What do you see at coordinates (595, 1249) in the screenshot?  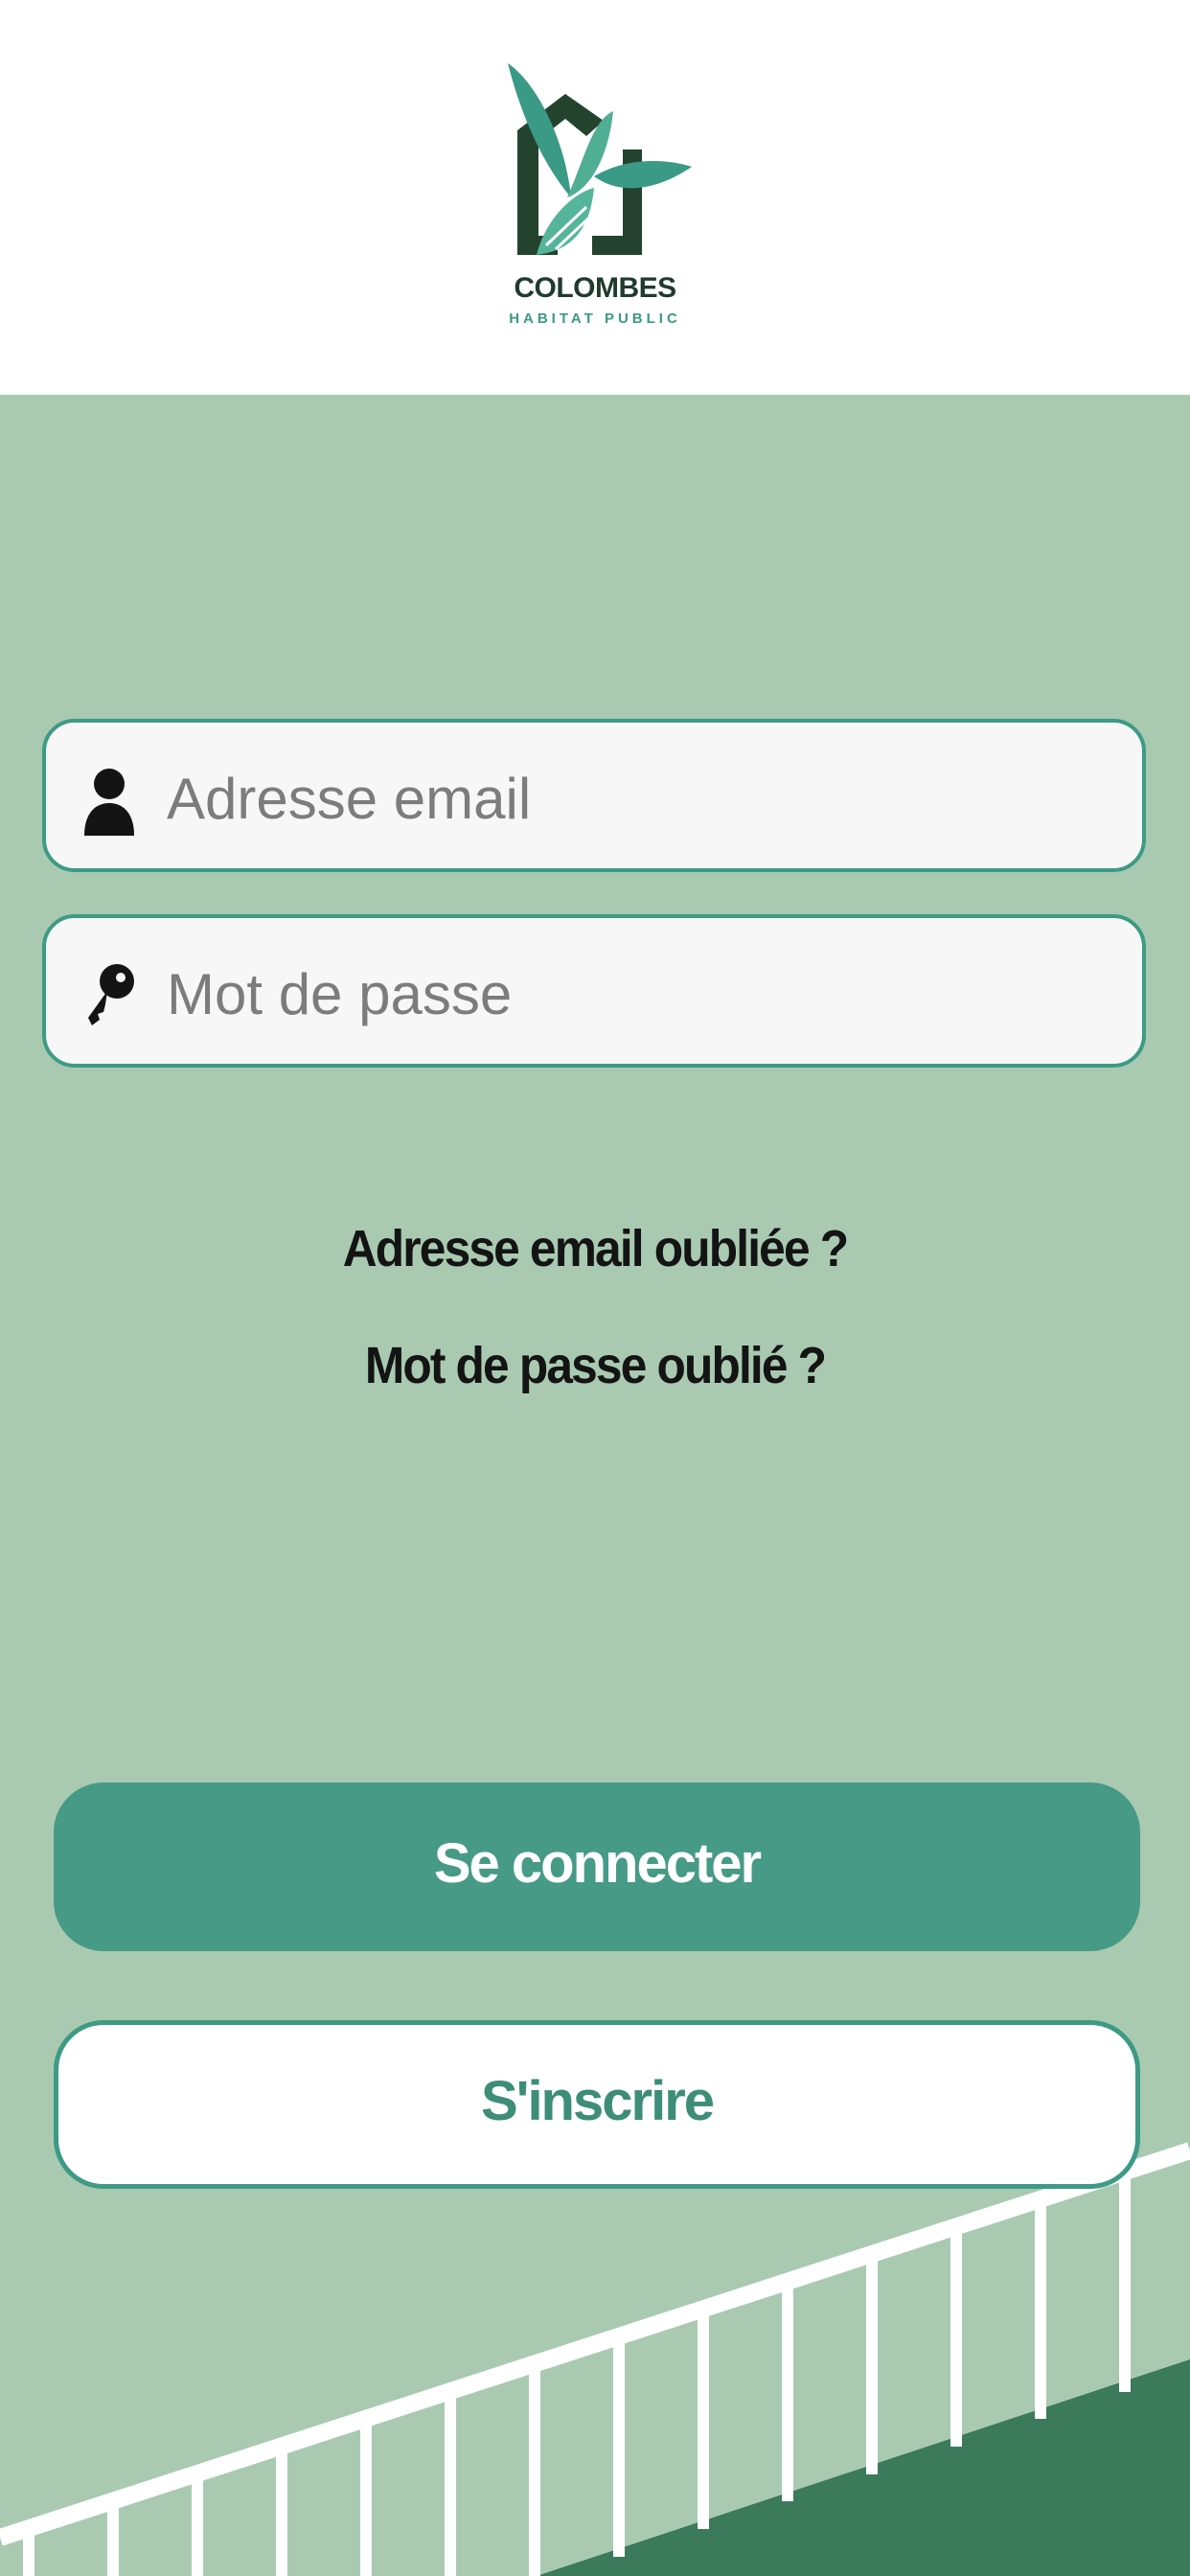 I see `forgot-email-link: Adresse email oubliée ?` at bounding box center [595, 1249].